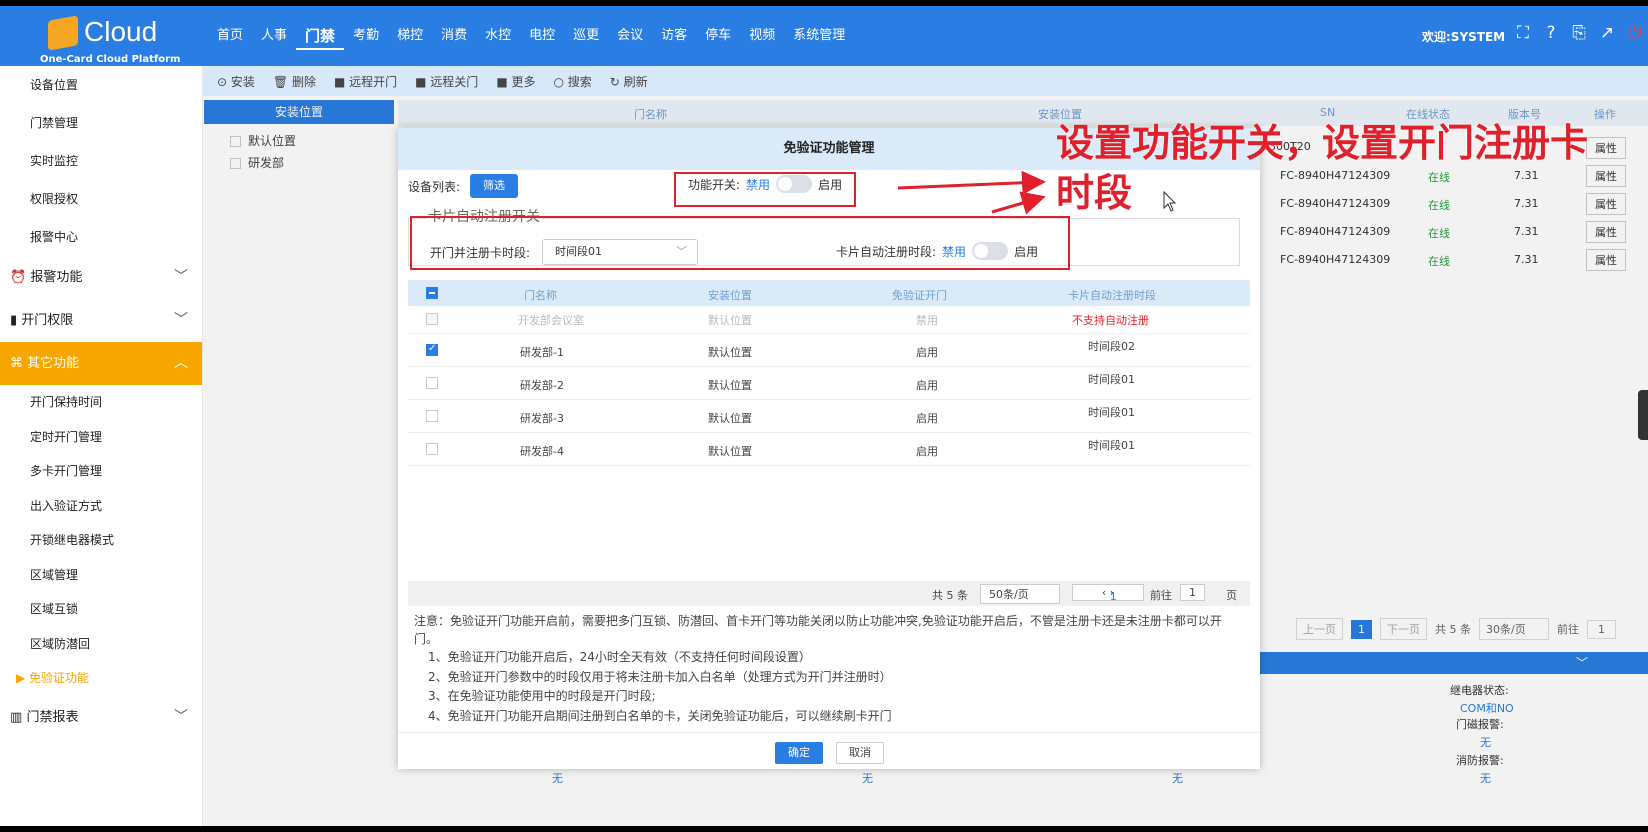  I want to click on sidebar-group-door-permission: ▮ 开门权限 ﹀, so click(101, 320).